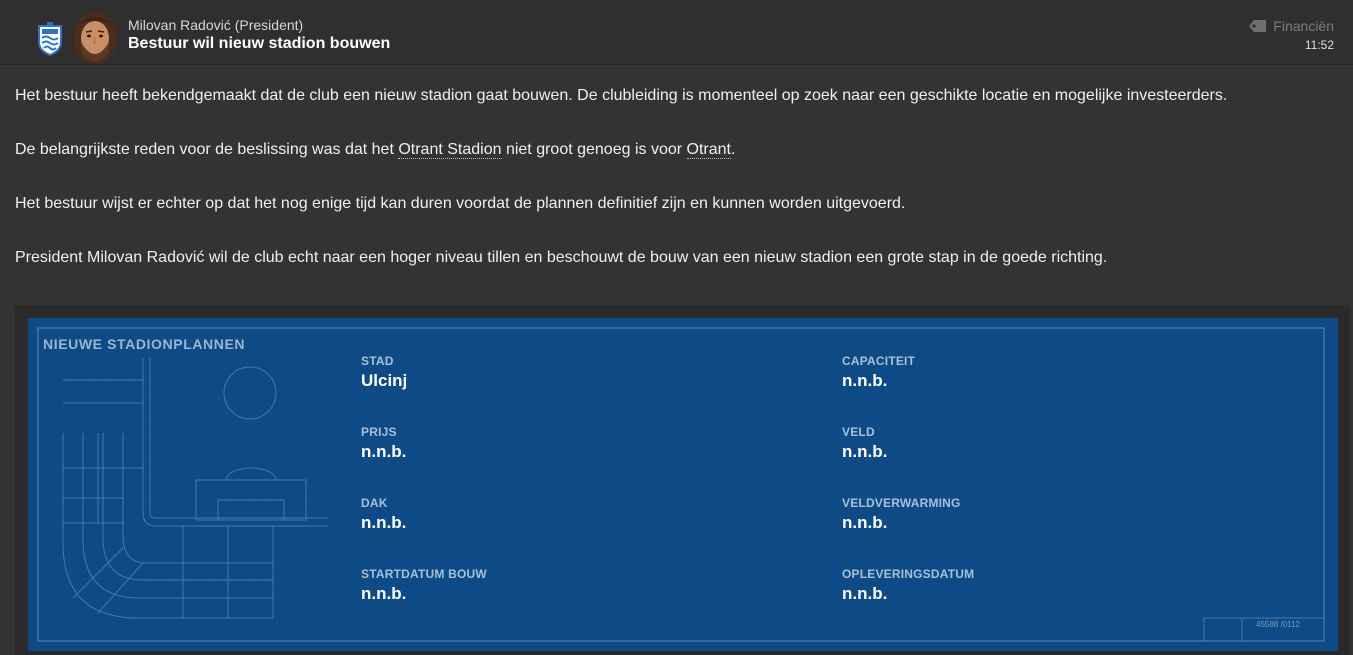 This screenshot has width=1353, height=655. Describe the element at coordinates (733, 149) in the screenshot. I see `paragraph-2-text-c: .` at that location.